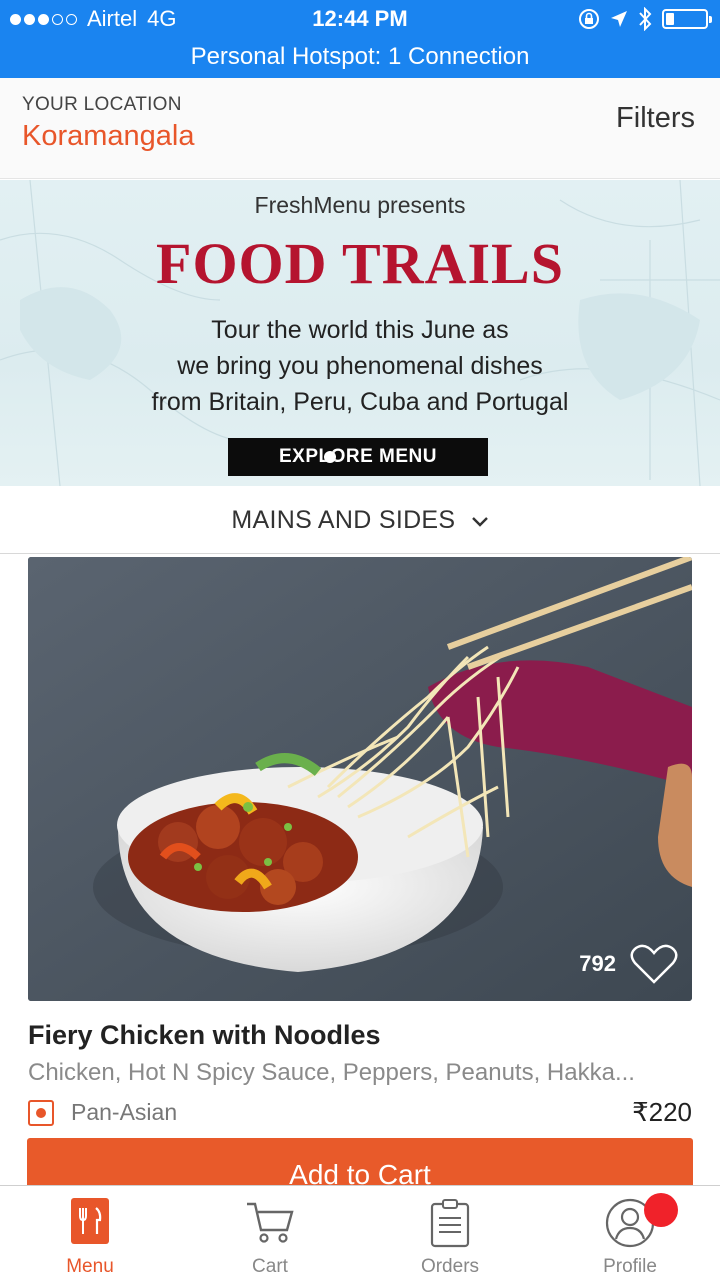  I want to click on dish-price: ₹220, so click(662, 1112).